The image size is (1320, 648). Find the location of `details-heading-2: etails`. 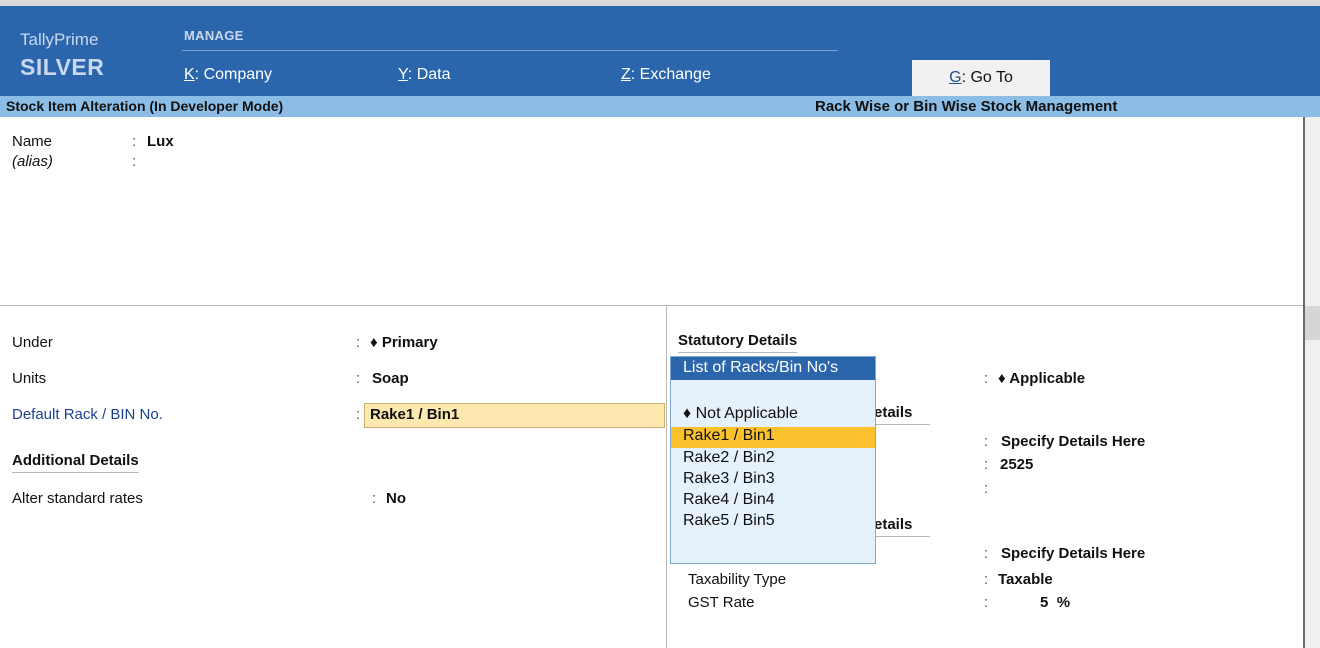

details-heading-2: etails is located at coordinates (902, 526).